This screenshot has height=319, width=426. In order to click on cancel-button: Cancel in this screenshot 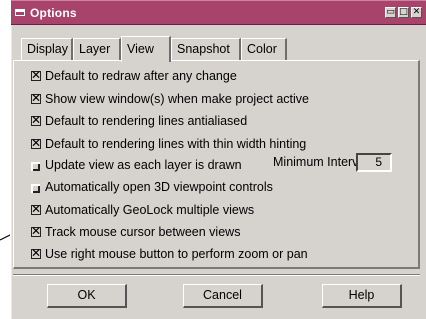, I will do `click(223, 296)`.